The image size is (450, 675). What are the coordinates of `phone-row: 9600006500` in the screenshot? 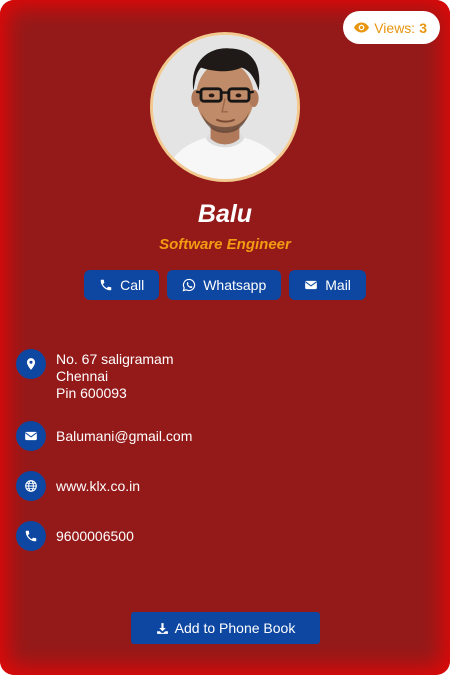 It's located at (75, 536).